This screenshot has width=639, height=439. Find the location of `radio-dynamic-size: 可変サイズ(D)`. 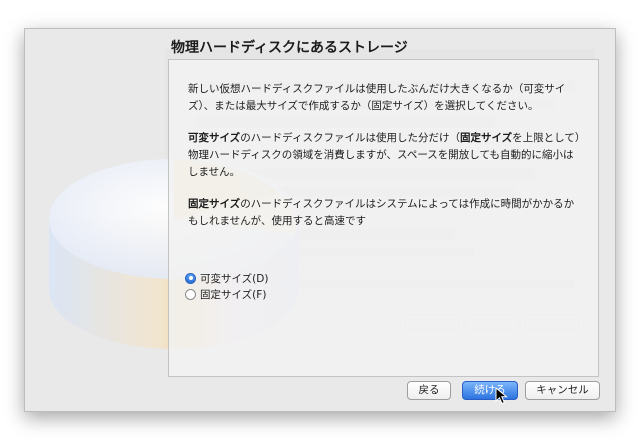

radio-dynamic-size: 可変サイズ(D) is located at coordinates (226, 278).